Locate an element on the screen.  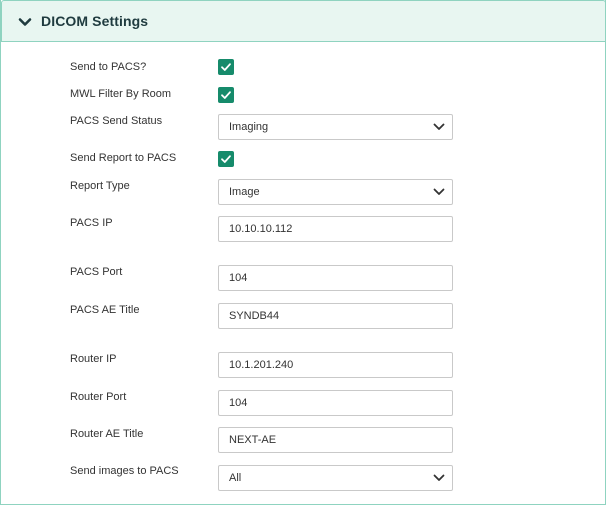
router-ip-label: Router IP is located at coordinates (93, 359).